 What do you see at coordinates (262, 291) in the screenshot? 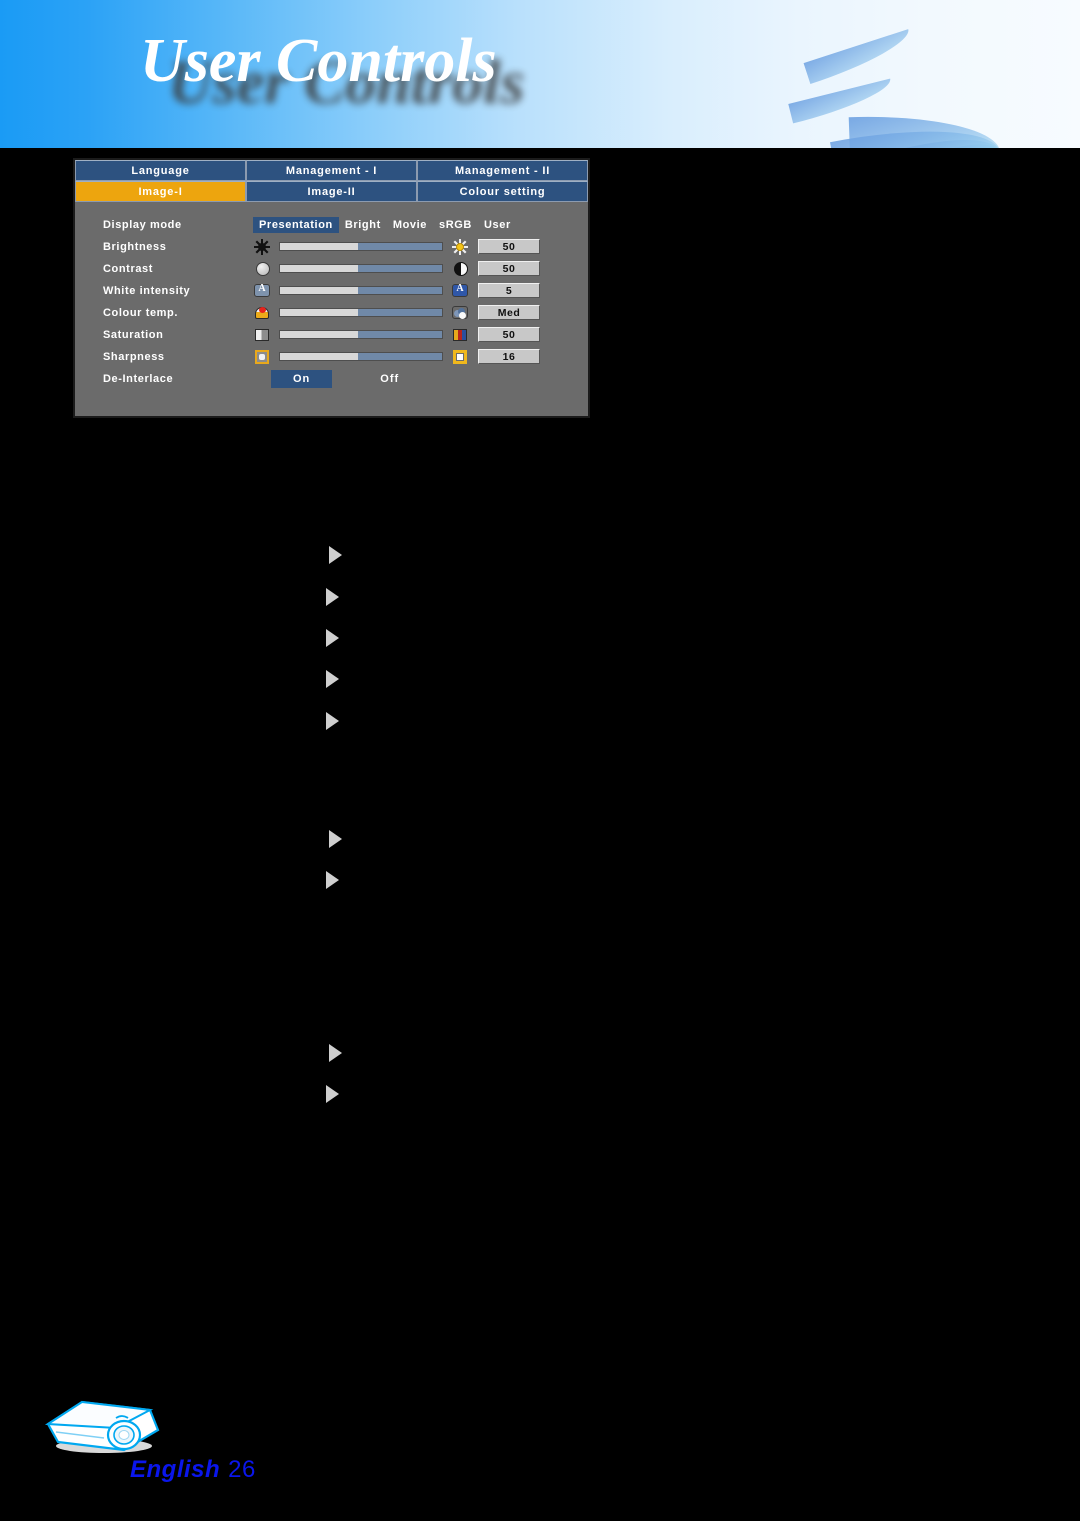
I see `letter-a-dim-icon: A` at bounding box center [262, 291].